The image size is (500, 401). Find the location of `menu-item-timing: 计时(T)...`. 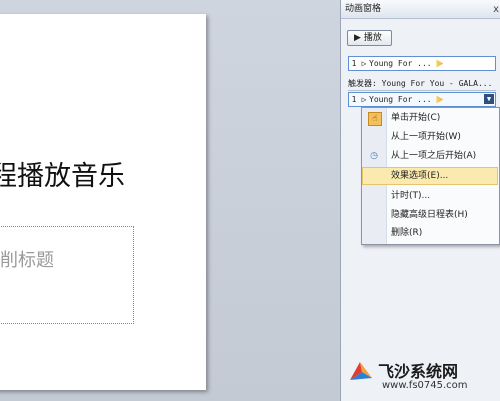

menu-item-timing: 计时(T)... is located at coordinates (430, 196).